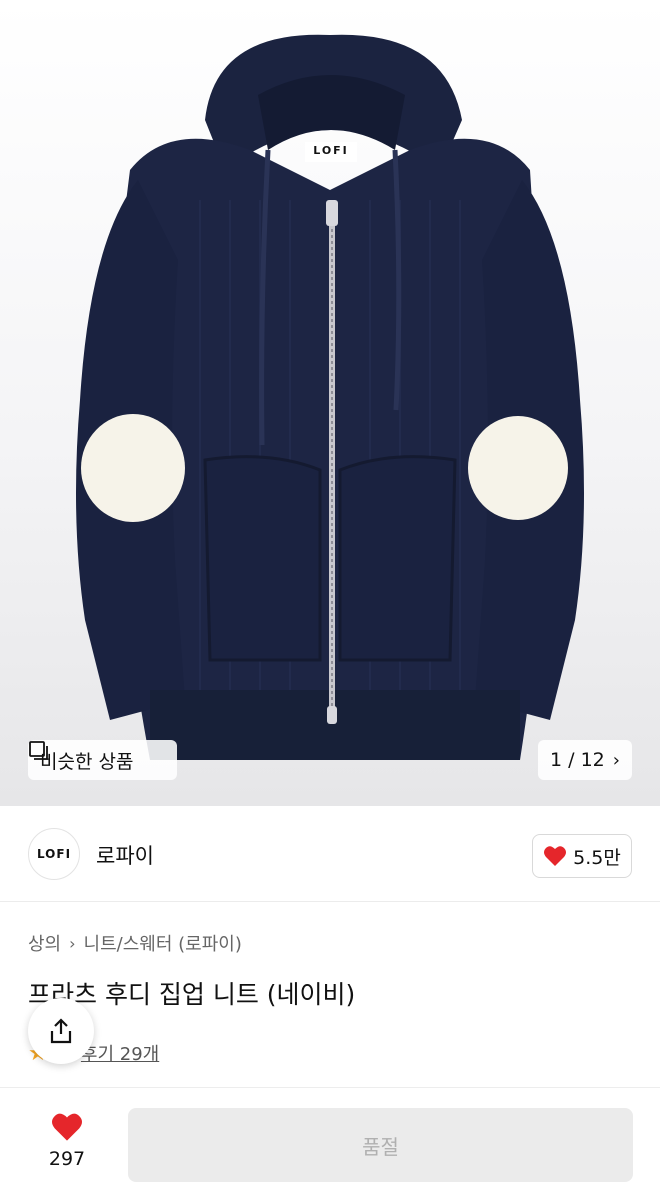 The height and width of the screenshot is (1200, 660). I want to click on wishlist-button: 297, so click(67, 1141).